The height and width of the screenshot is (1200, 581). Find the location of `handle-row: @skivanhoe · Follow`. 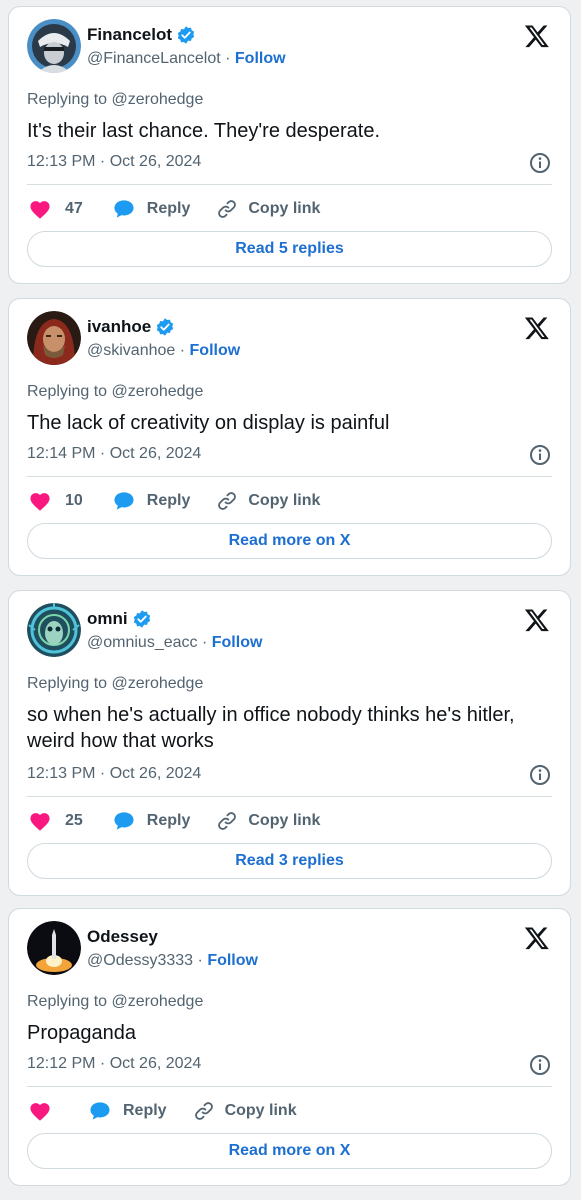

handle-row: @skivanhoe · Follow is located at coordinates (163, 351).